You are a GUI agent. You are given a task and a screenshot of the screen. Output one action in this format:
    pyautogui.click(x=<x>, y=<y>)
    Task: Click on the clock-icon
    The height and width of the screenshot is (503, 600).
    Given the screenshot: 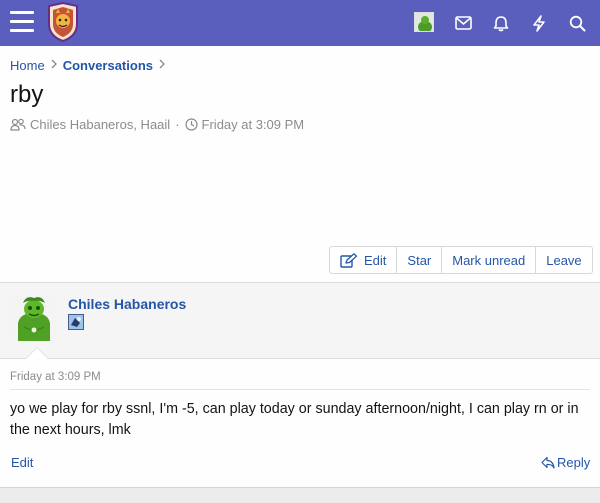 What is the action you would take?
    pyautogui.click(x=191, y=124)
    